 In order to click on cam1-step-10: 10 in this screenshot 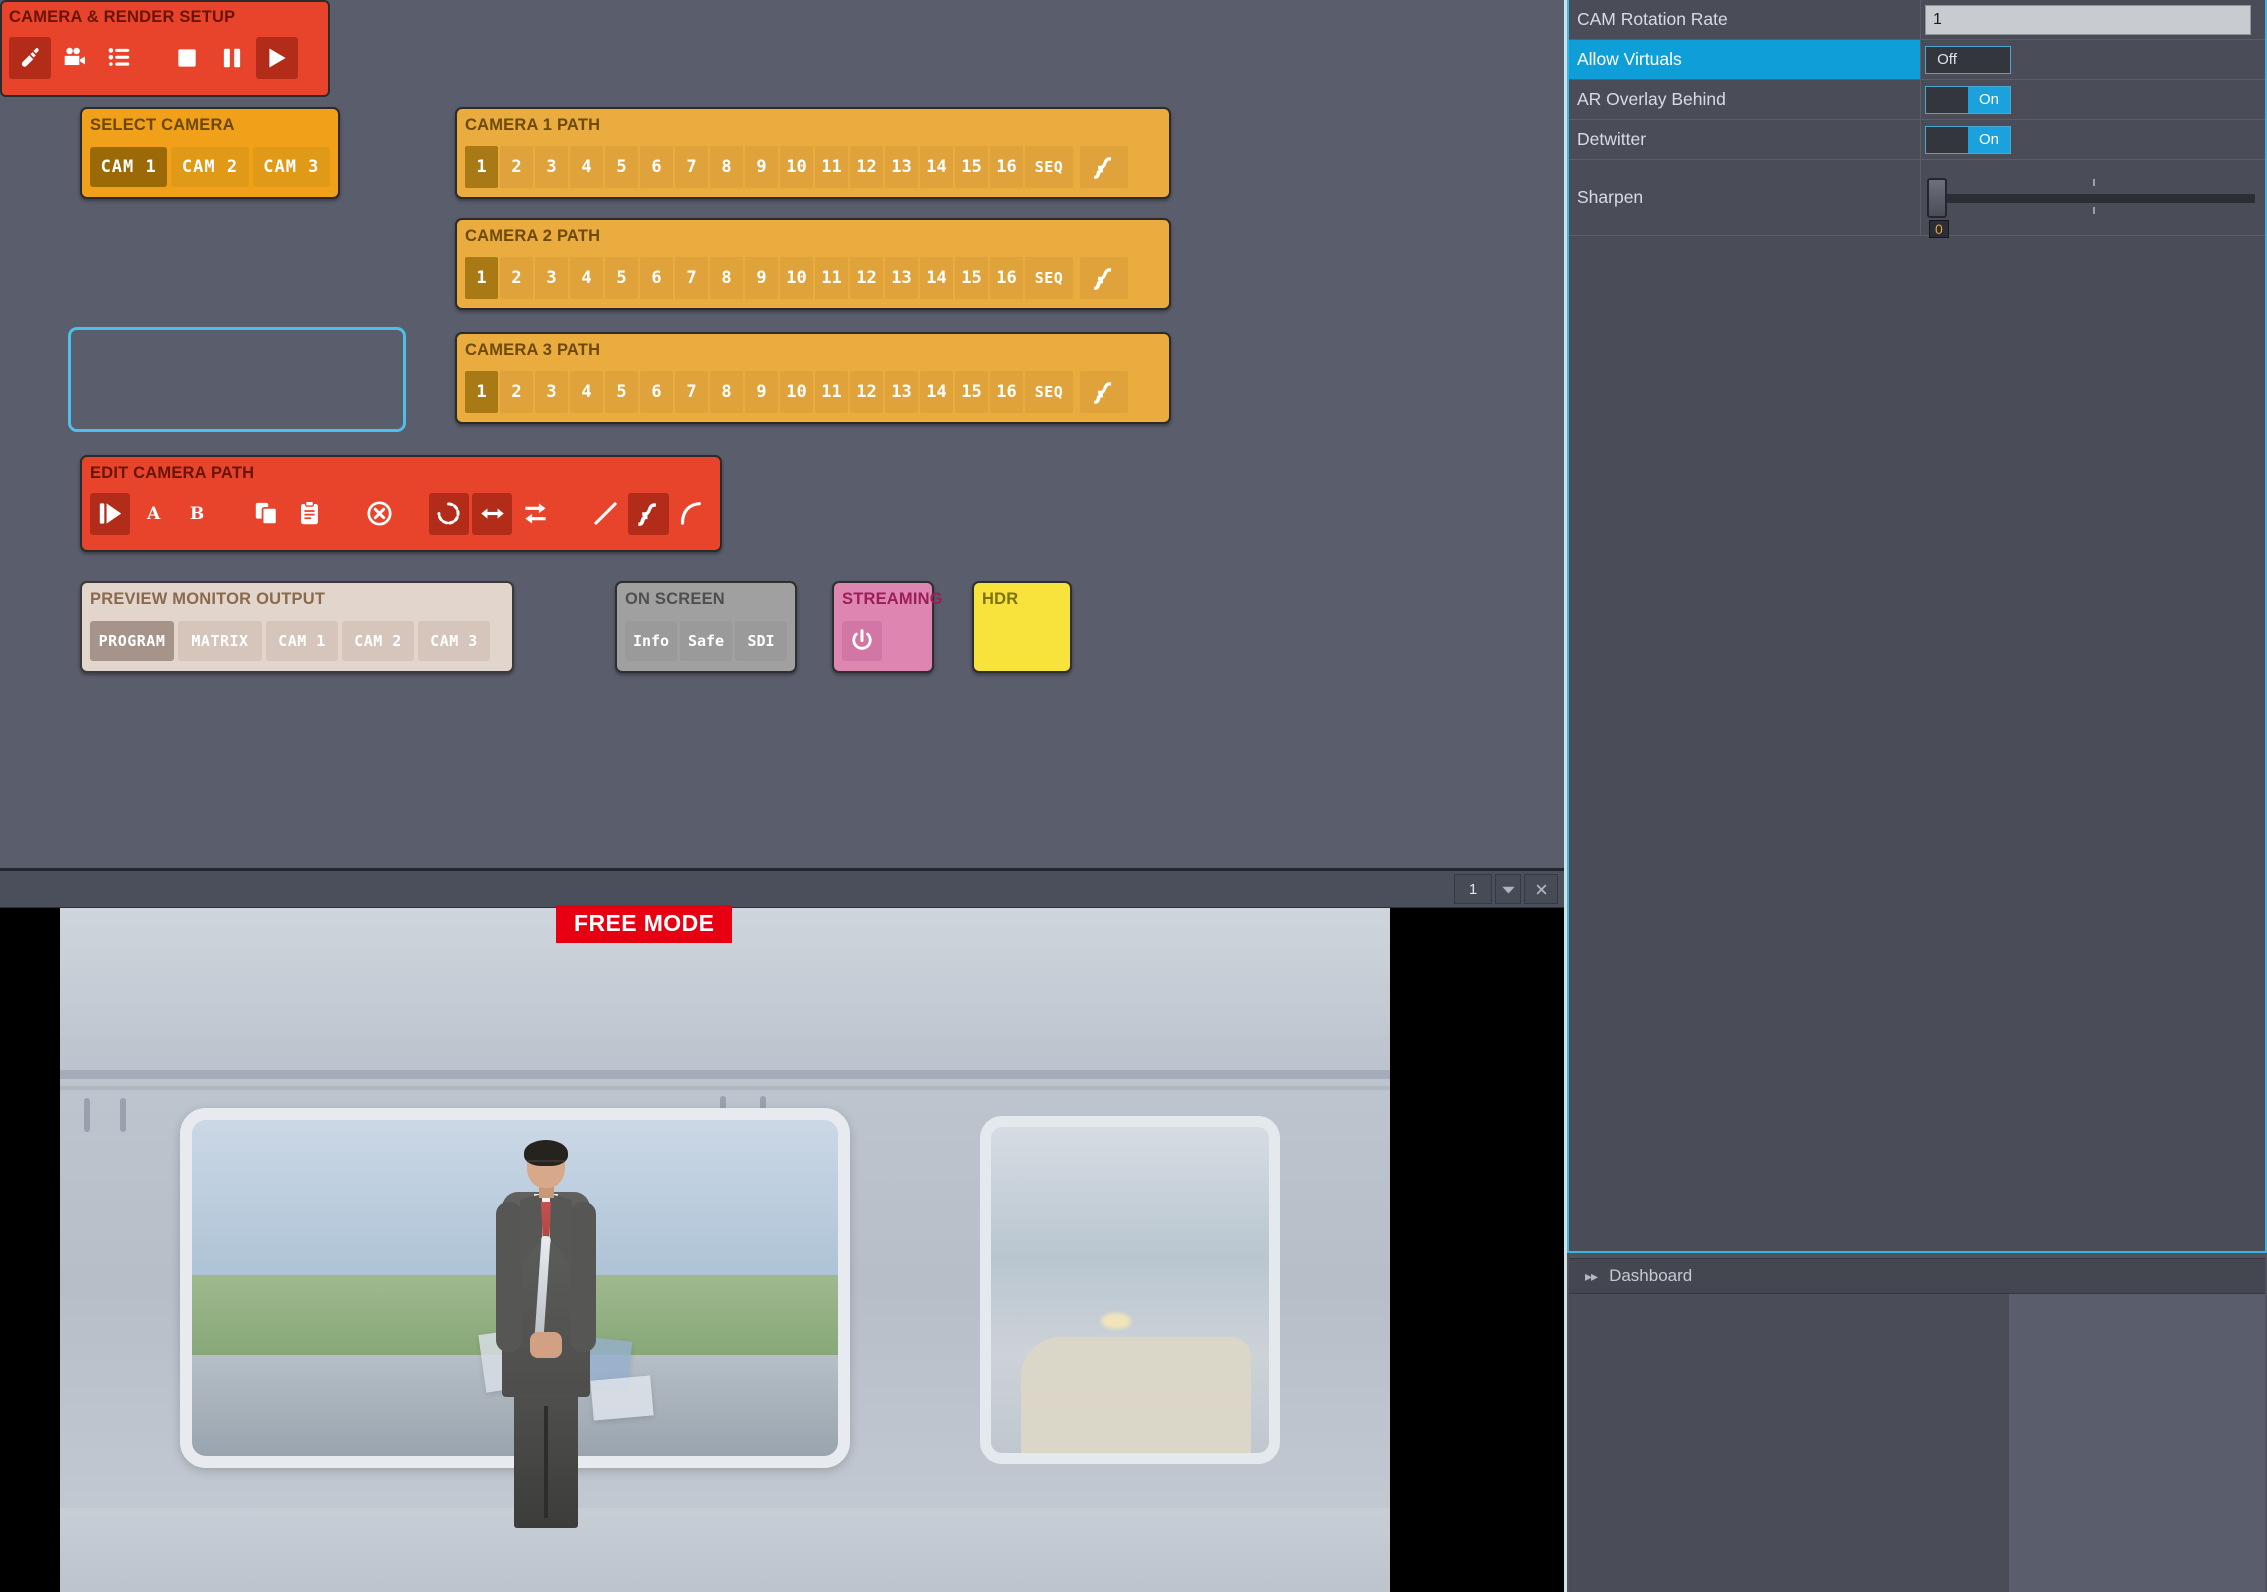, I will do `click(796, 166)`.